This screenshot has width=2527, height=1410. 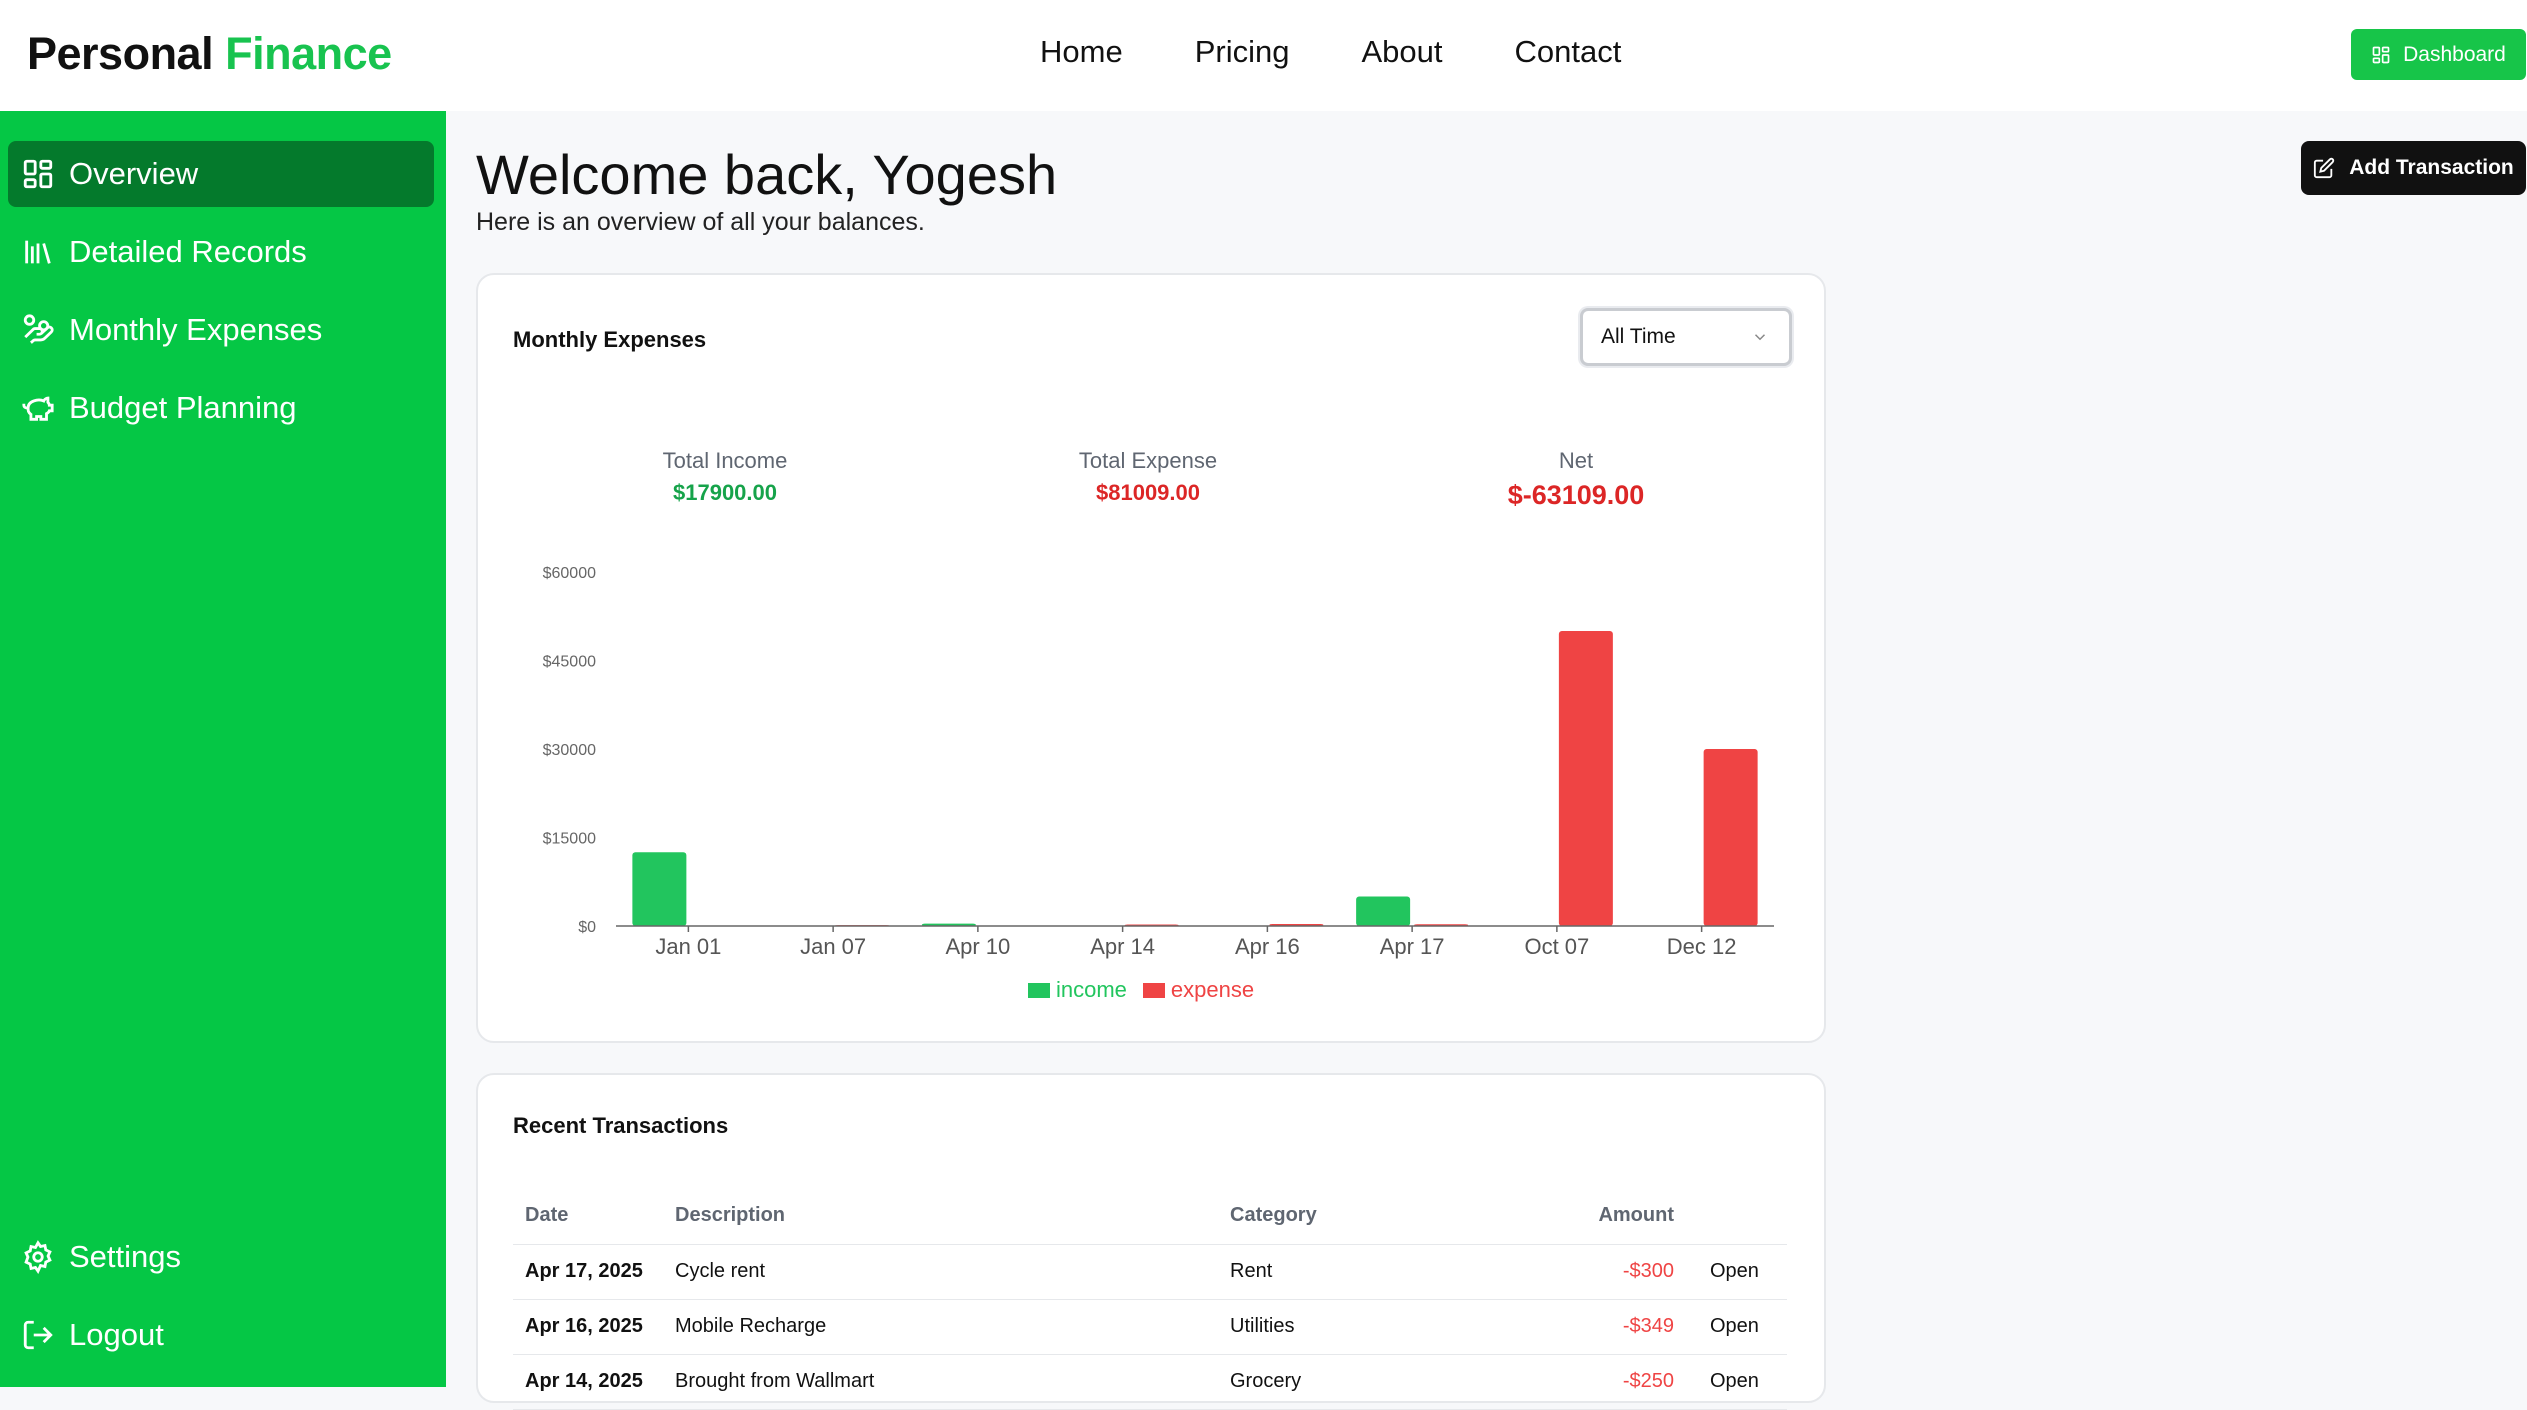 I want to click on legend-label: income, so click(x=1091, y=989).